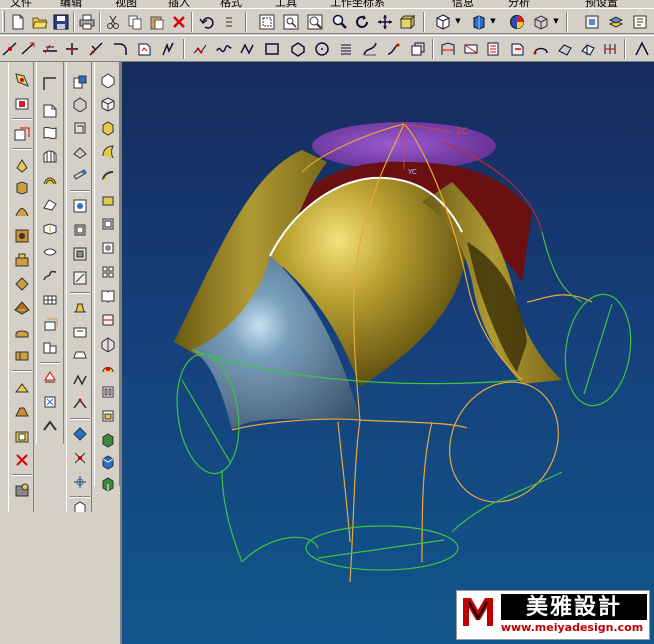 The image size is (654, 644). What do you see at coordinates (80, 308) in the screenshot?
I see `draft-icon` at bounding box center [80, 308].